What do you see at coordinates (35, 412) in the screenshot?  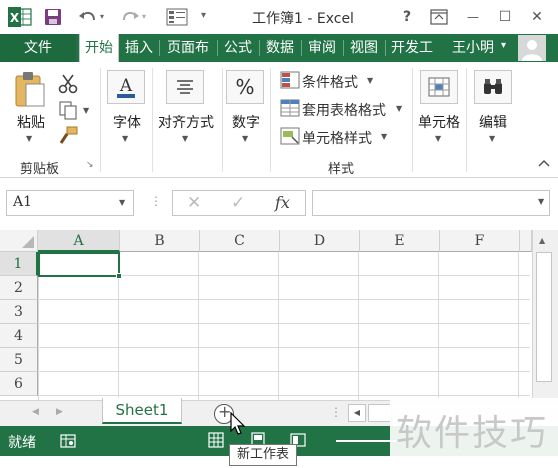 I see `sheet-prev-icon: ◀` at bounding box center [35, 412].